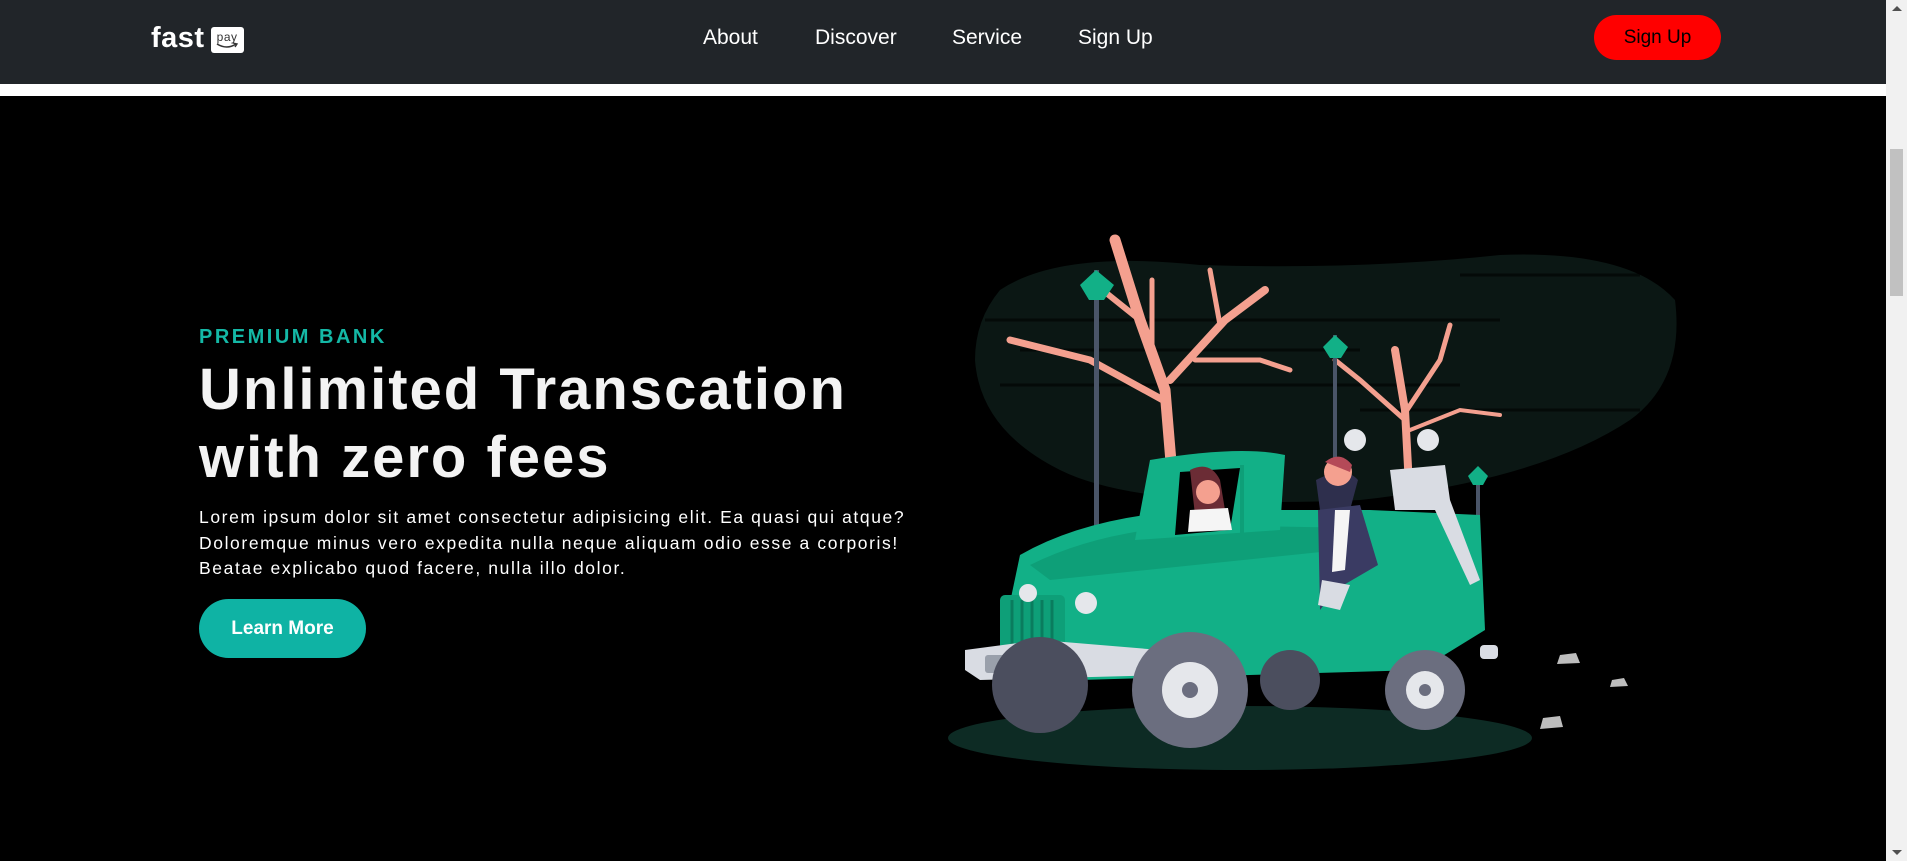 The width and height of the screenshot is (1907, 861). What do you see at coordinates (523, 423) in the screenshot?
I see `hero-headline: Unlimited Transcation with zero fees` at bounding box center [523, 423].